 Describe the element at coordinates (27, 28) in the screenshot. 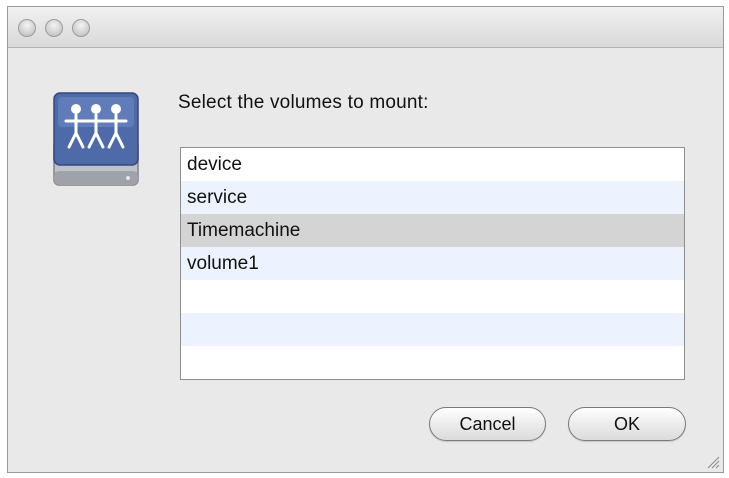

I see `close-button` at that location.